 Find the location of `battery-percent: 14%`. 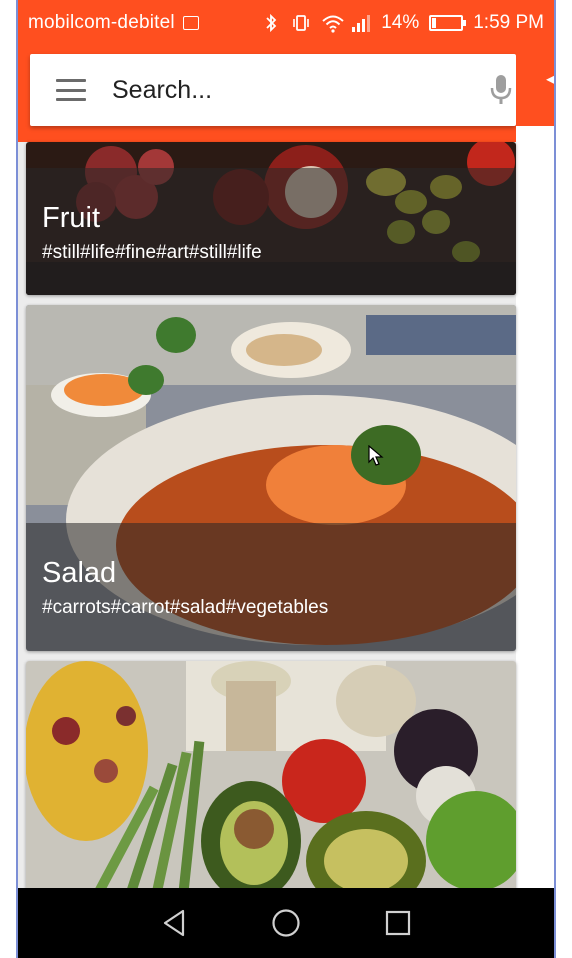

battery-percent: 14% is located at coordinates (400, 22).